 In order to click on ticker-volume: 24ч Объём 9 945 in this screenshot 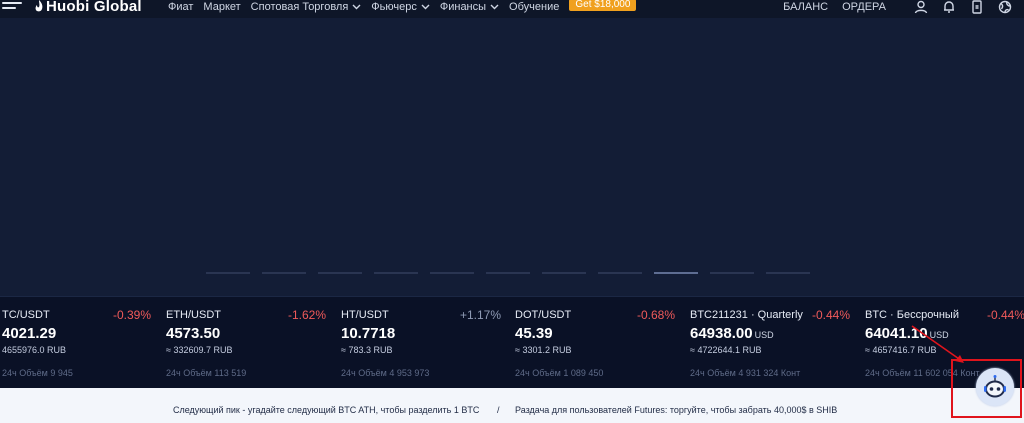, I will do `click(37, 373)`.